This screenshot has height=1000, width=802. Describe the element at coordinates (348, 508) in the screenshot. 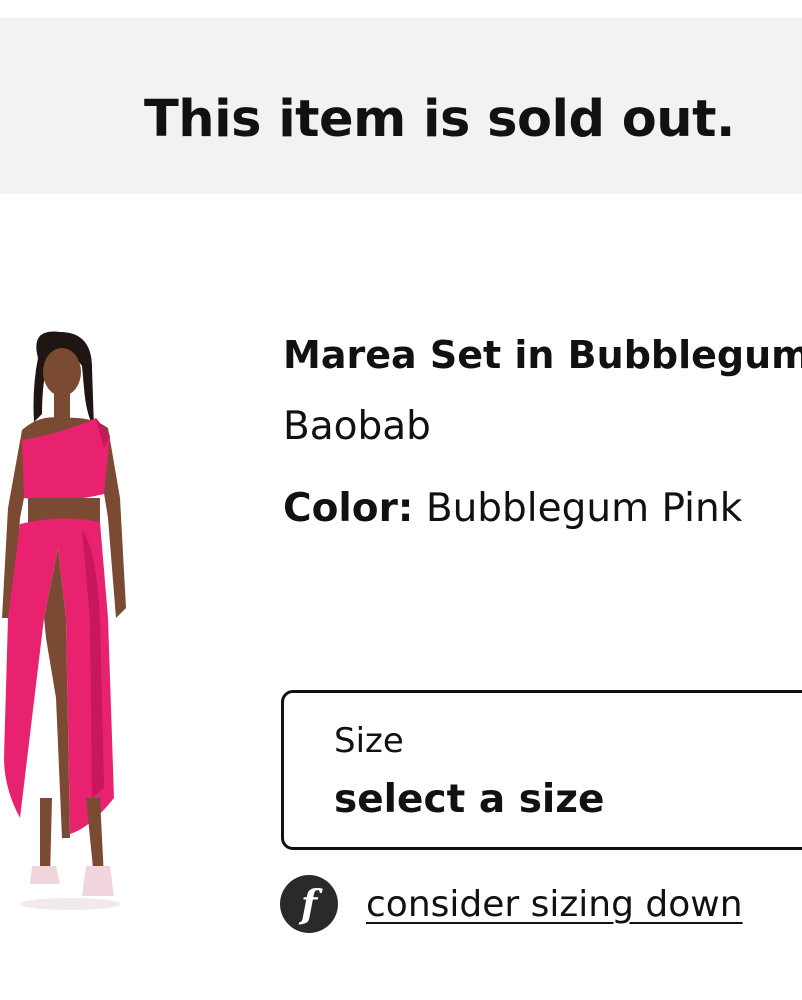

I see `color-label: Color:` at that location.